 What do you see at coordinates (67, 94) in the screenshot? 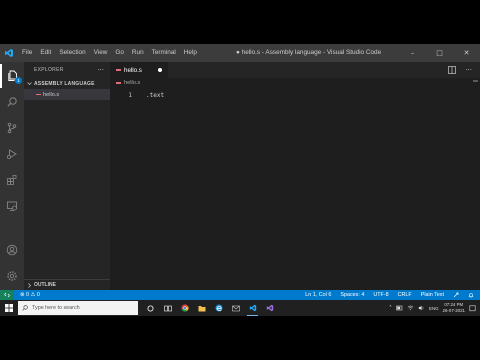
I see `file-item-hello-s: hello.s` at bounding box center [67, 94].